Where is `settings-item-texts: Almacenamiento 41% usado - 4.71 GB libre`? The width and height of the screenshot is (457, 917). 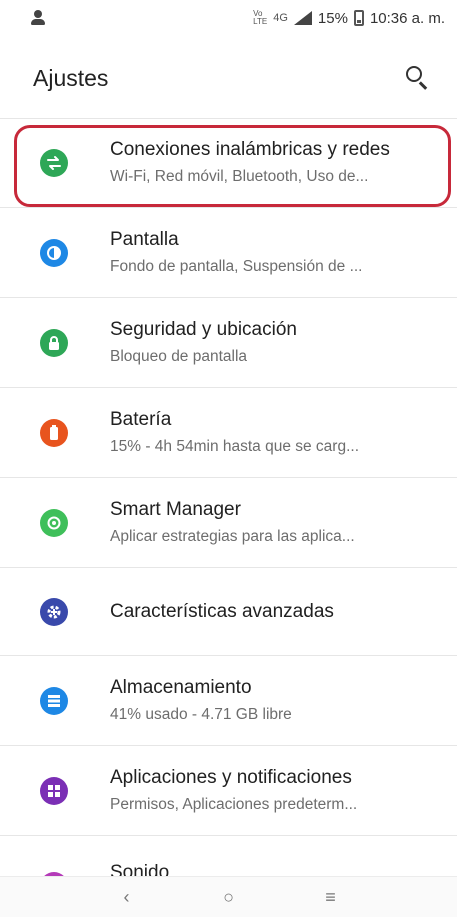
settings-item-texts: Almacenamiento 41% usado - 4.71 GB libre is located at coordinates (283, 700).